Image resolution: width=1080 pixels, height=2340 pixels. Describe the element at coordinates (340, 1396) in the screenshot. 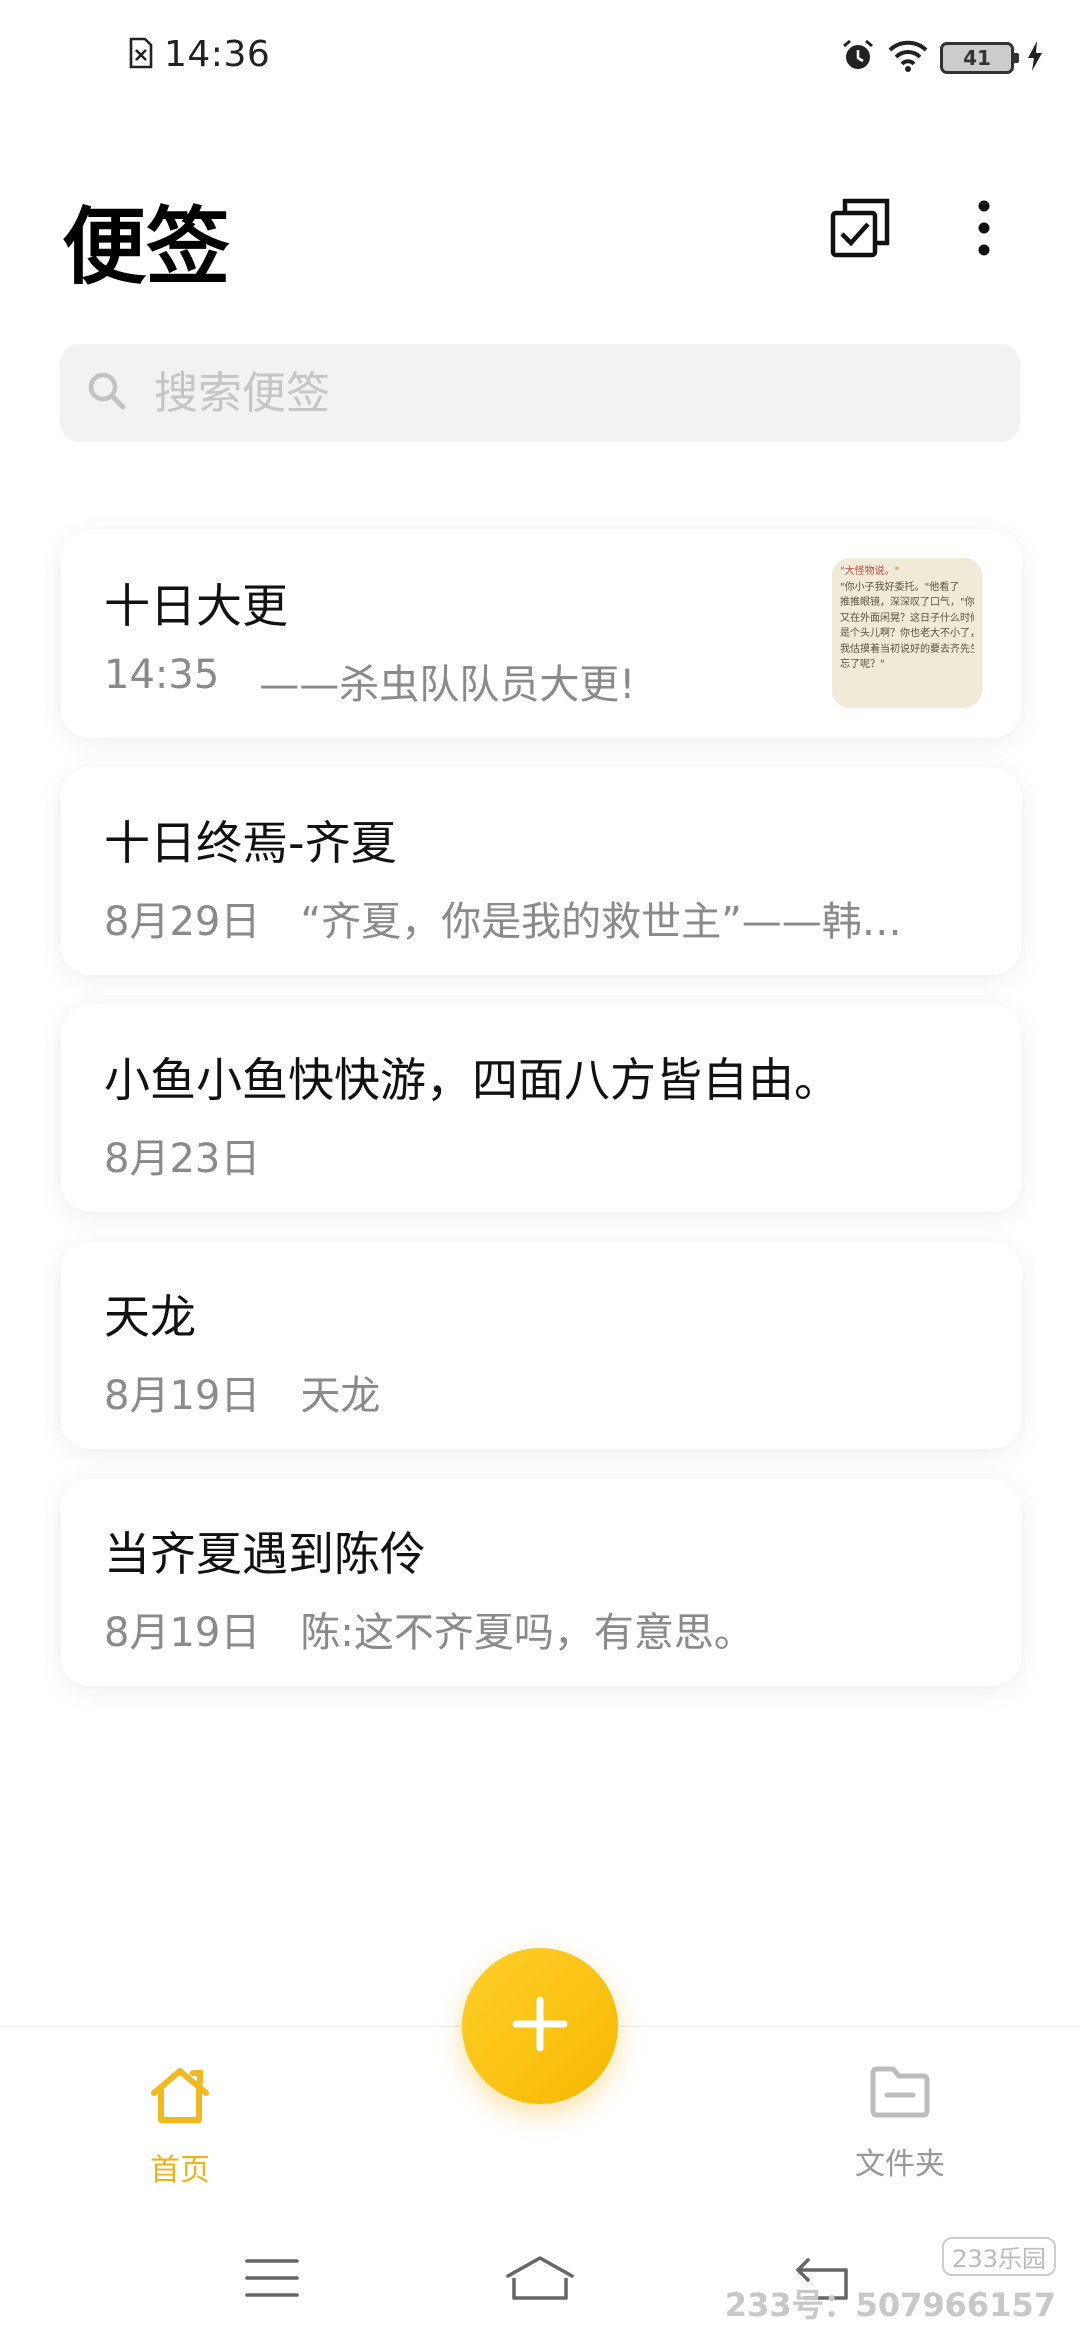

I see `note-preview: 天龙` at that location.